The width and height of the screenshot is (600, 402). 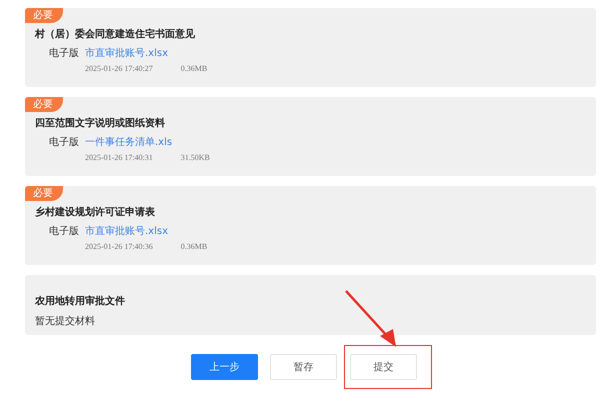 I want to click on file-link: 一件事任务清单.xls, so click(x=128, y=143).